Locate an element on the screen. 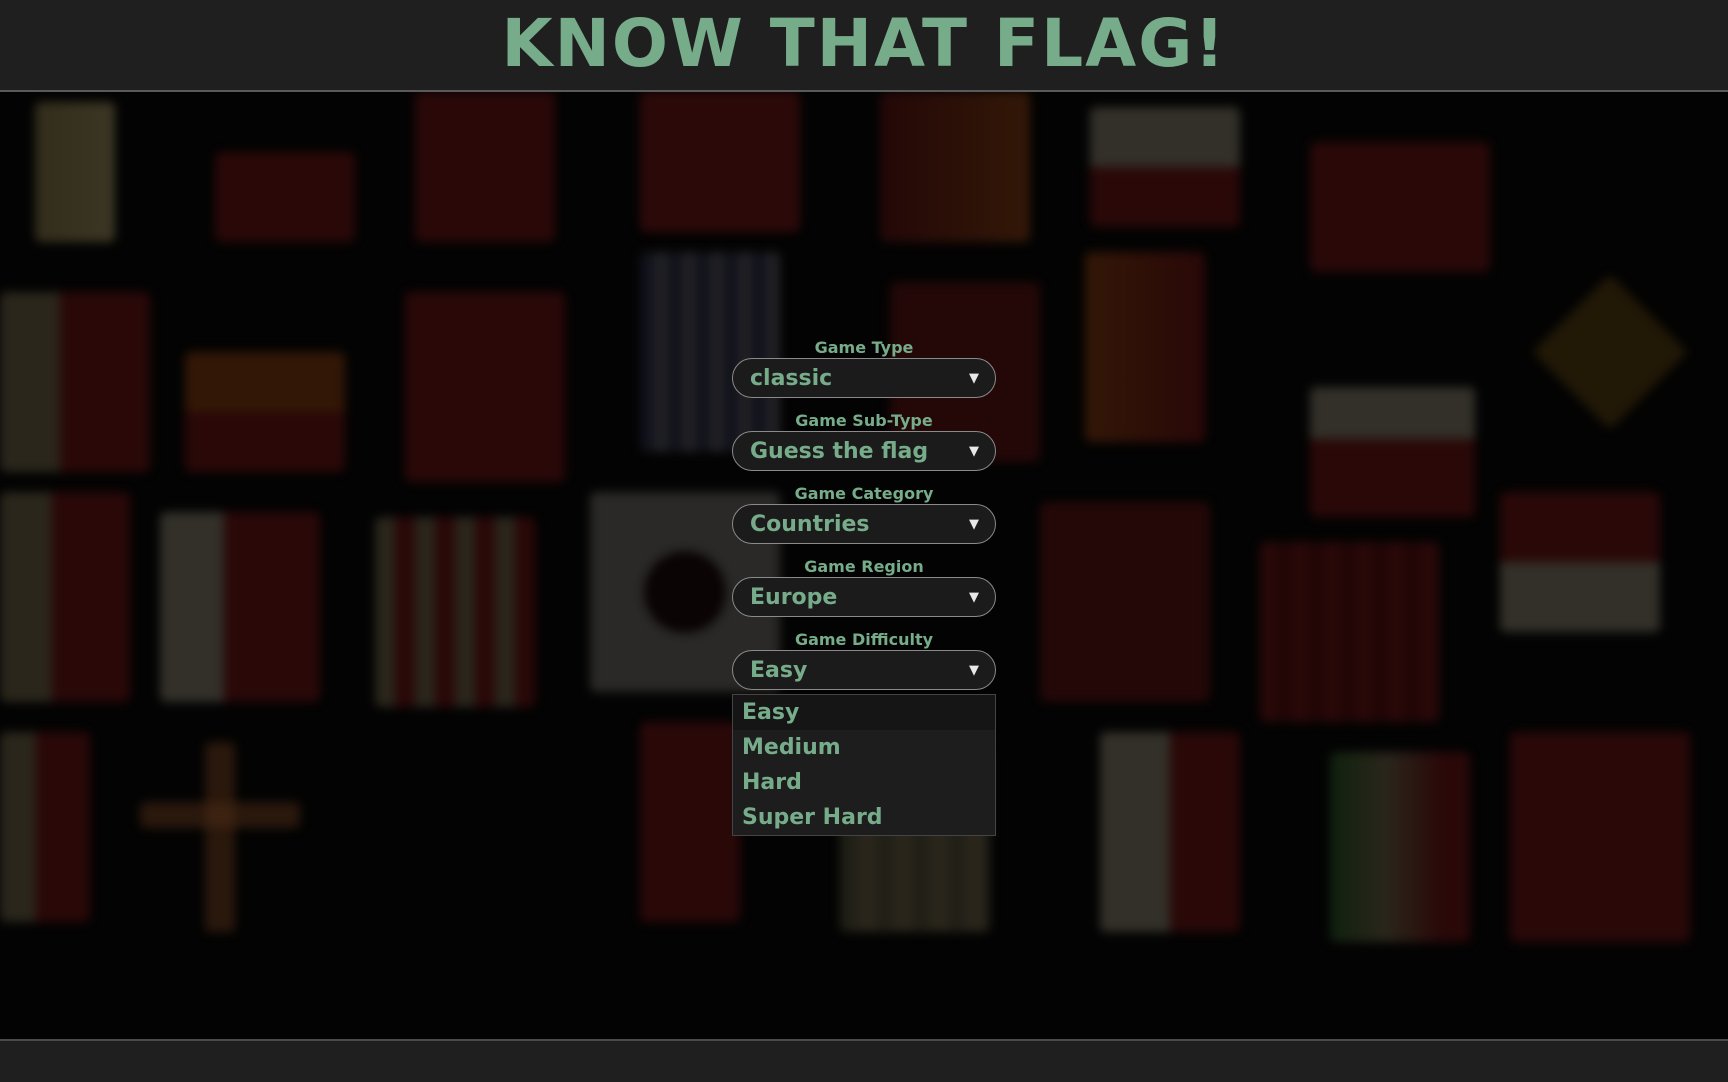 The height and width of the screenshot is (1082, 1728). app-header: KNOW THAT FLAG! is located at coordinates (864, 46).